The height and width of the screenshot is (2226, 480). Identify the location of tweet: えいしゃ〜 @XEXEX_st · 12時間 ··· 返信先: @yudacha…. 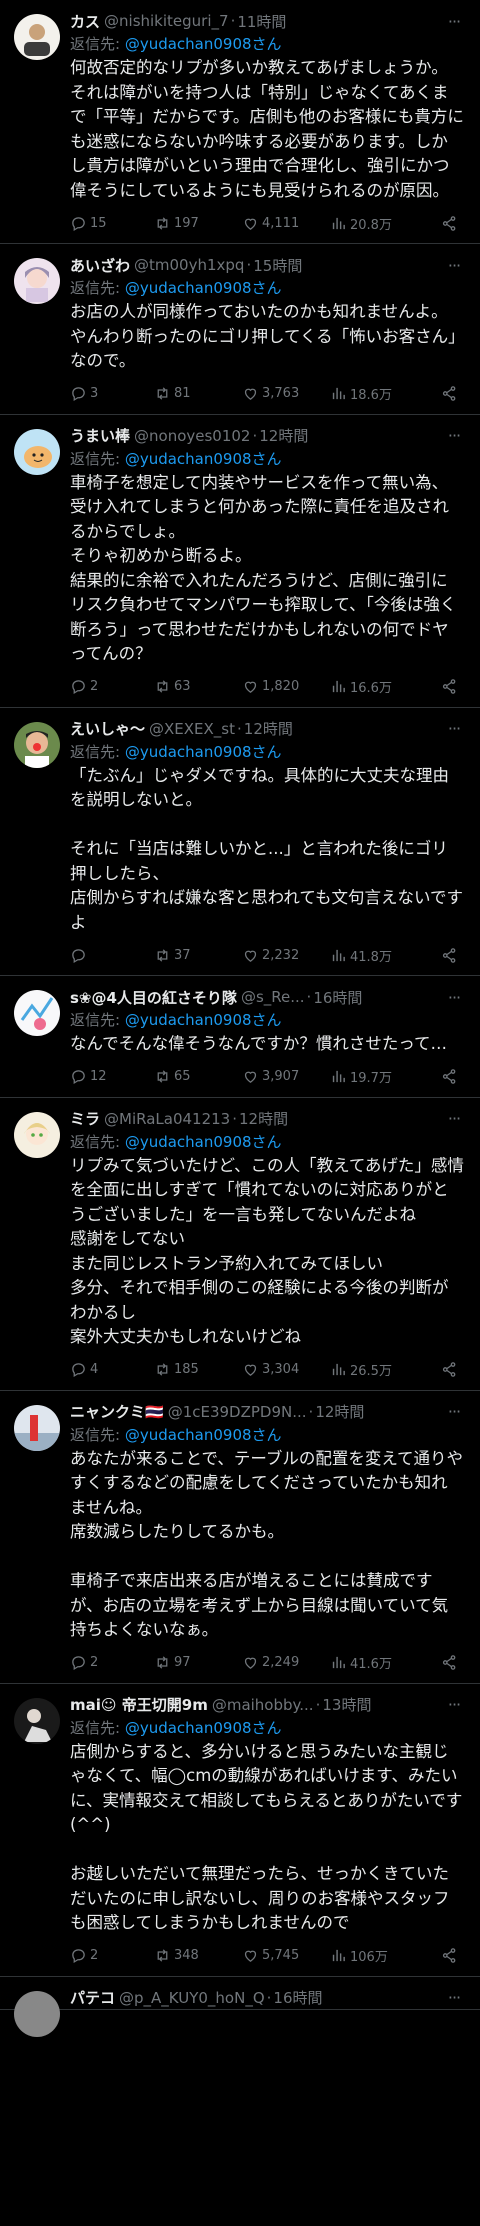
(240, 842).